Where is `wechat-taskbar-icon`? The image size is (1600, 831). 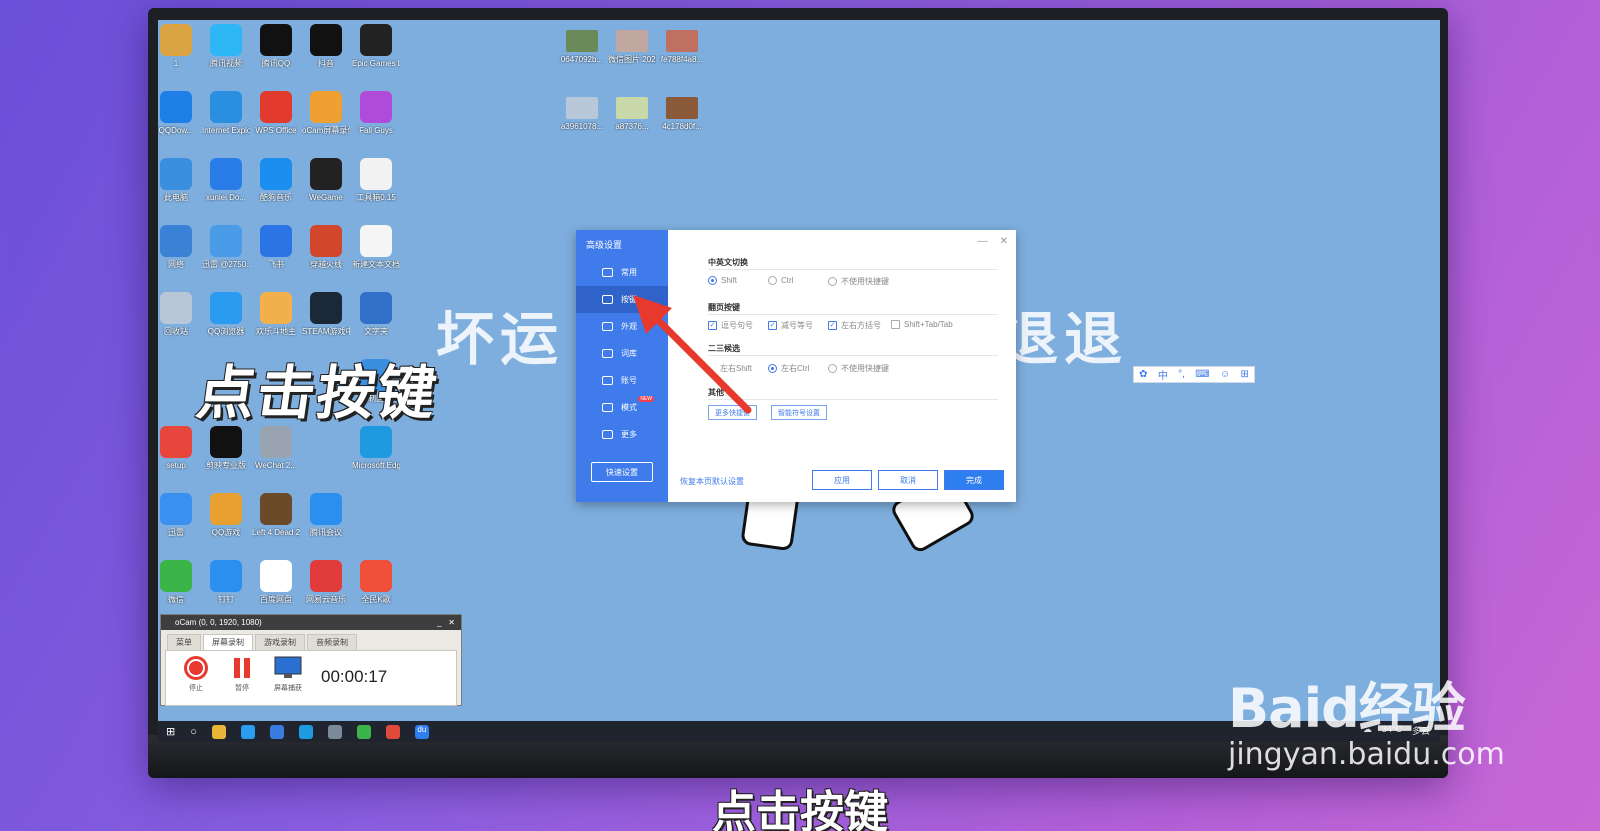
wechat-taskbar-icon is located at coordinates (363, 731).